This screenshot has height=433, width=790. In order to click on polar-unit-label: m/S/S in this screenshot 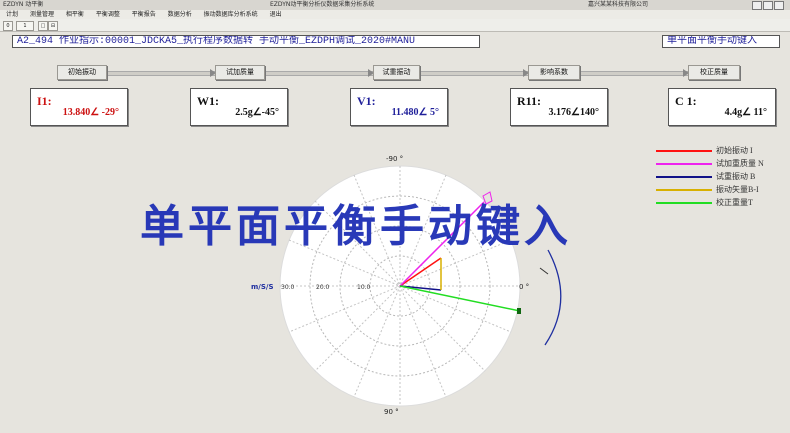, I will do `click(262, 287)`.